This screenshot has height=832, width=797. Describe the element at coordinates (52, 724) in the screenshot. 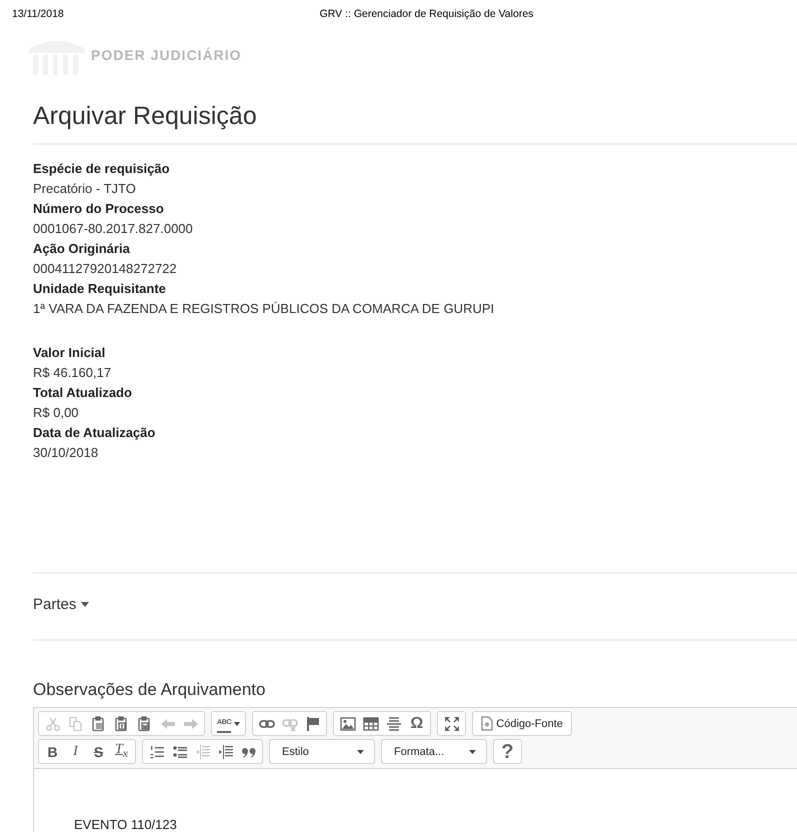

I see `scissors-icon` at that location.